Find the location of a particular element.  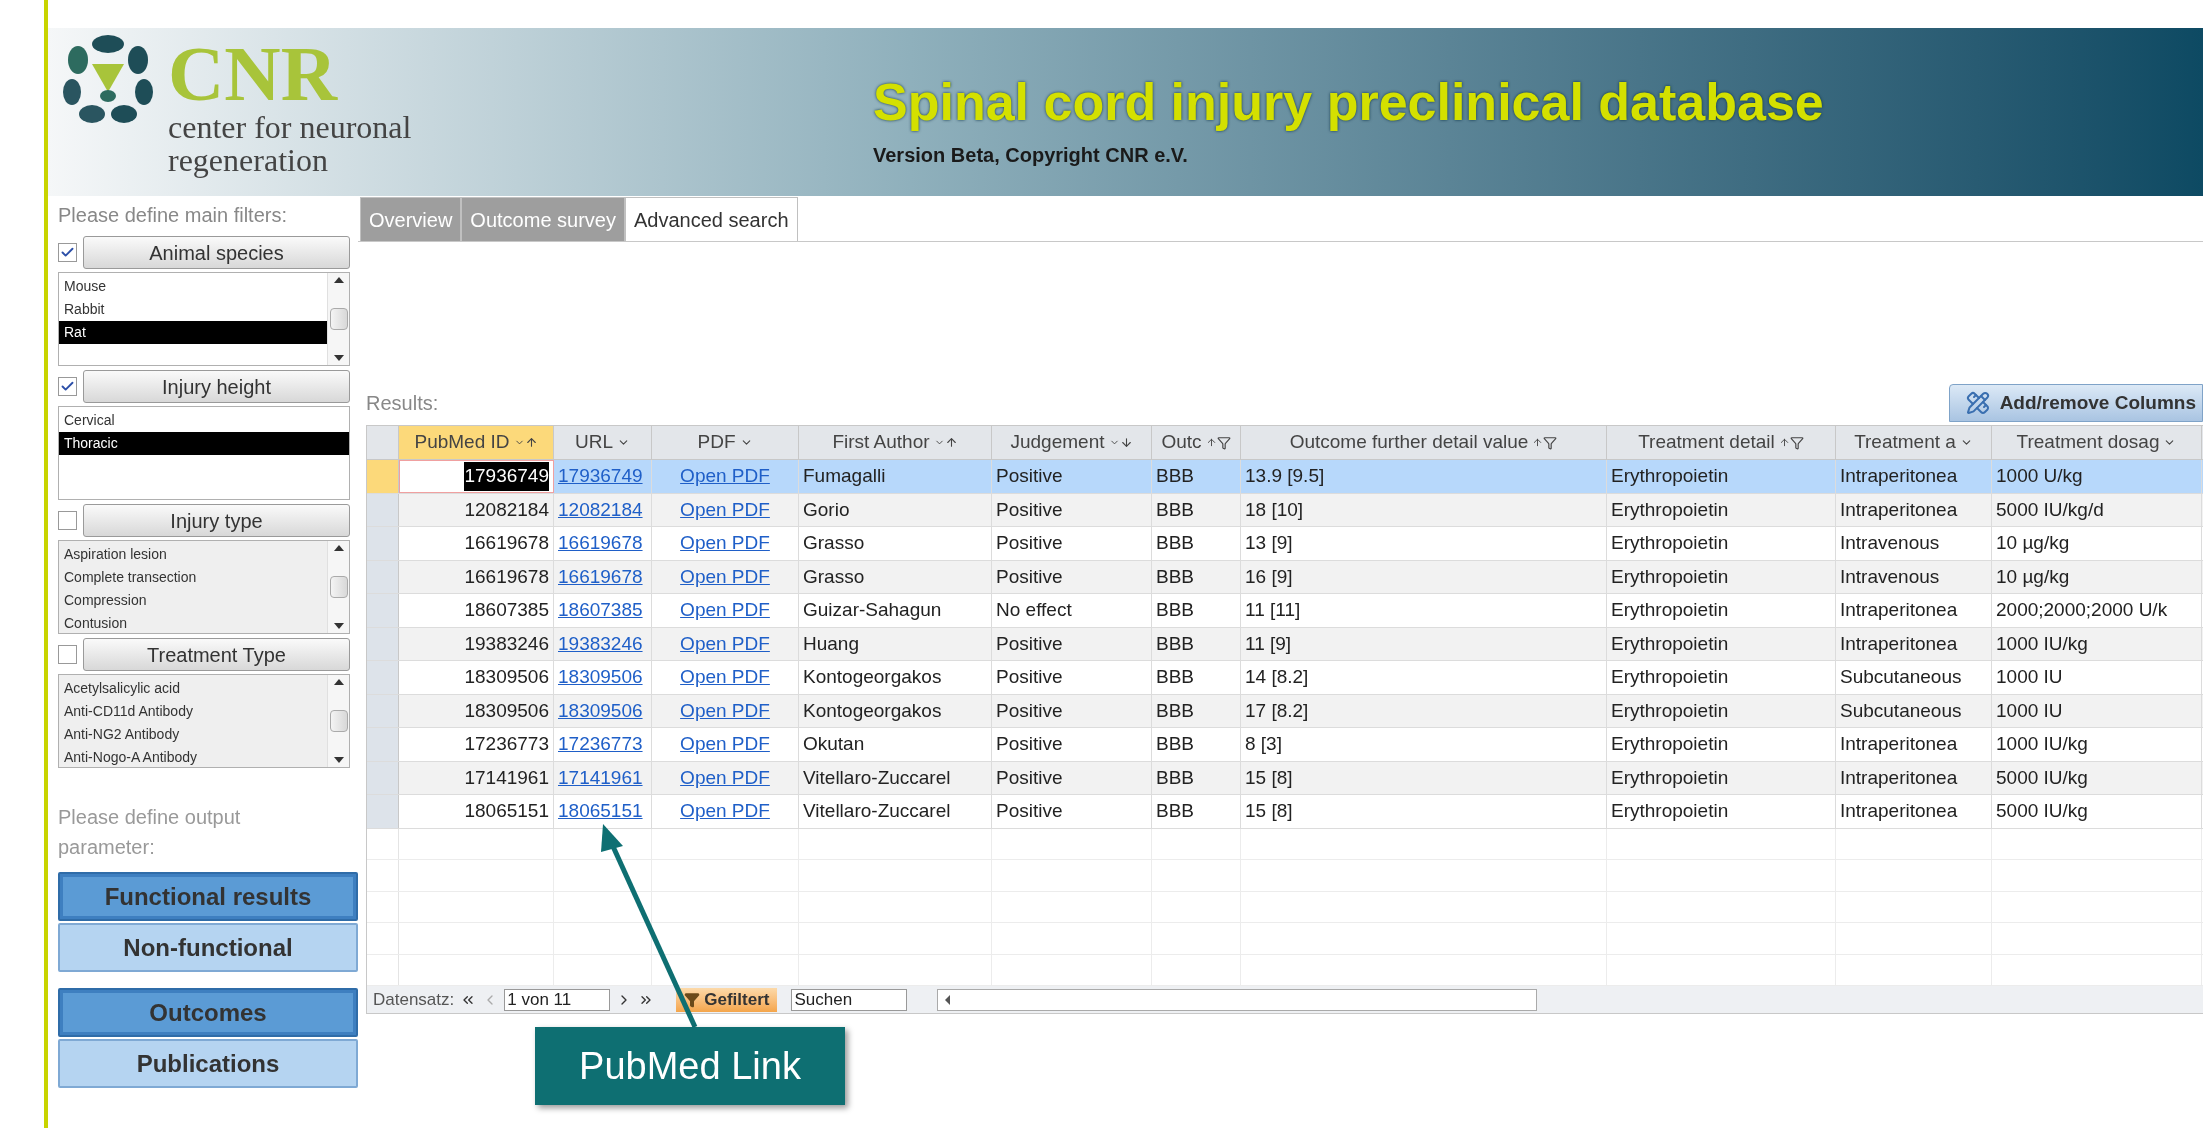

table-cell-text: 17236773 is located at coordinates (506, 744).